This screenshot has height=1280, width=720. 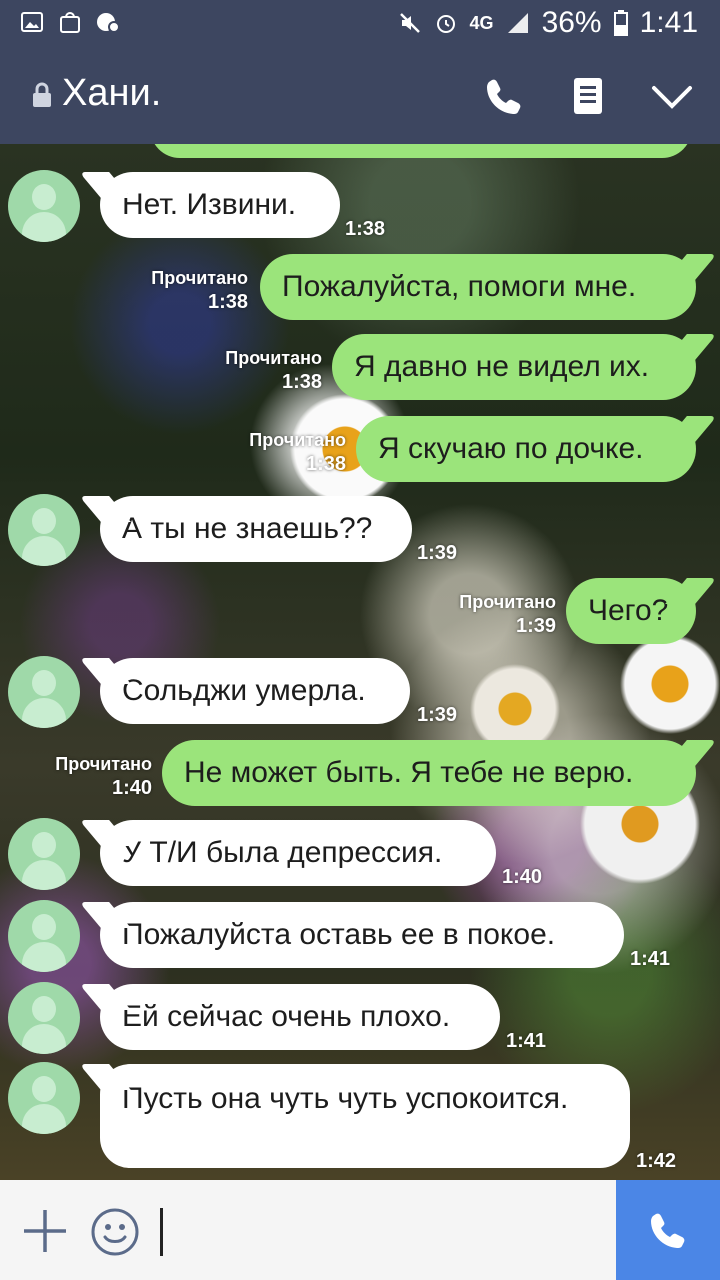 I want to click on incoming-message: Пусть она чуть чуть успокоится., so click(x=365, y=1116).